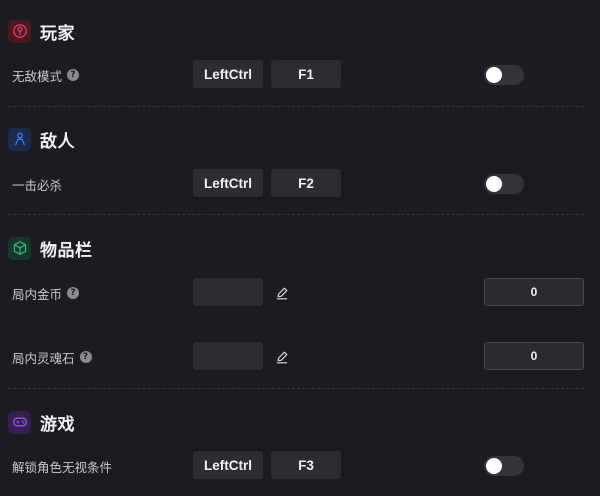  What do you see at coordinates (43, 358) in the screenshot?
I see `setting-label: 局内灵魂石` at bounding box center [43, 358].